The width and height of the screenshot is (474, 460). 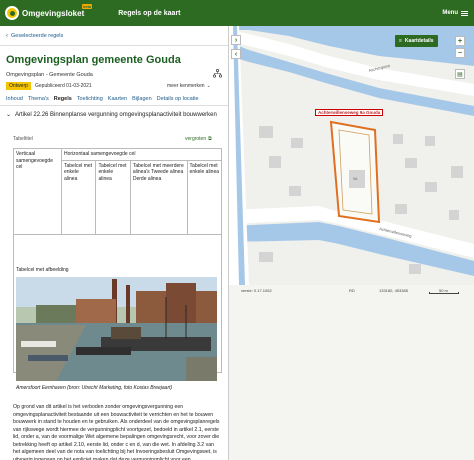 What do you see at coordinates (18, 86) in the screenshot?
I see `status-badge: Ontwerp` at bounding box center [18, 86].